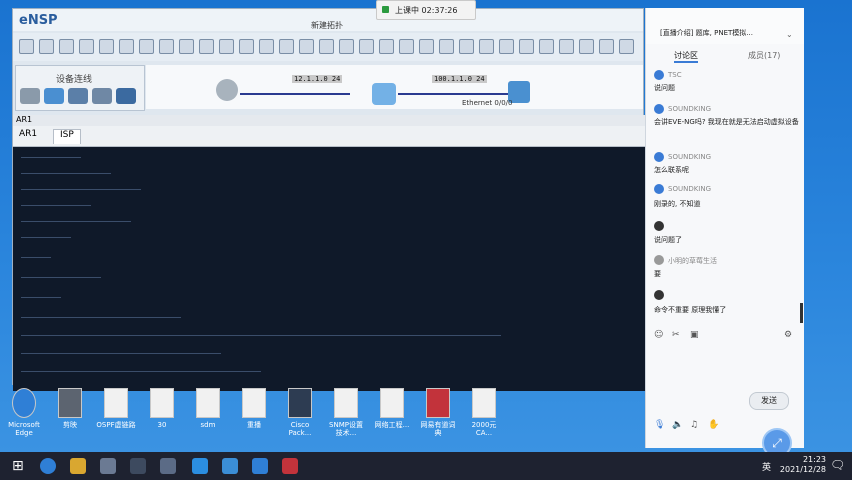  Describe the element at coordinates (606, 46) in the screenshot. I see `settings-icon` at that location.